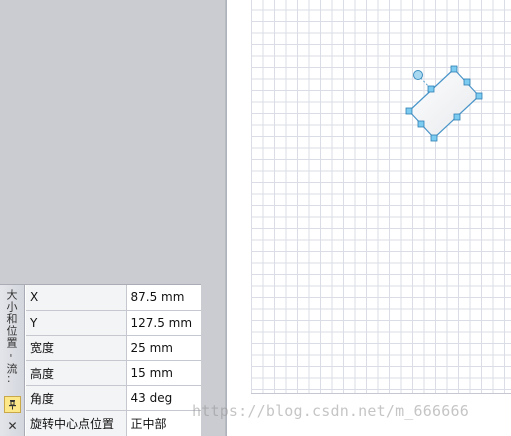  I want to click on close-icon: ✕, so click(12, 425).